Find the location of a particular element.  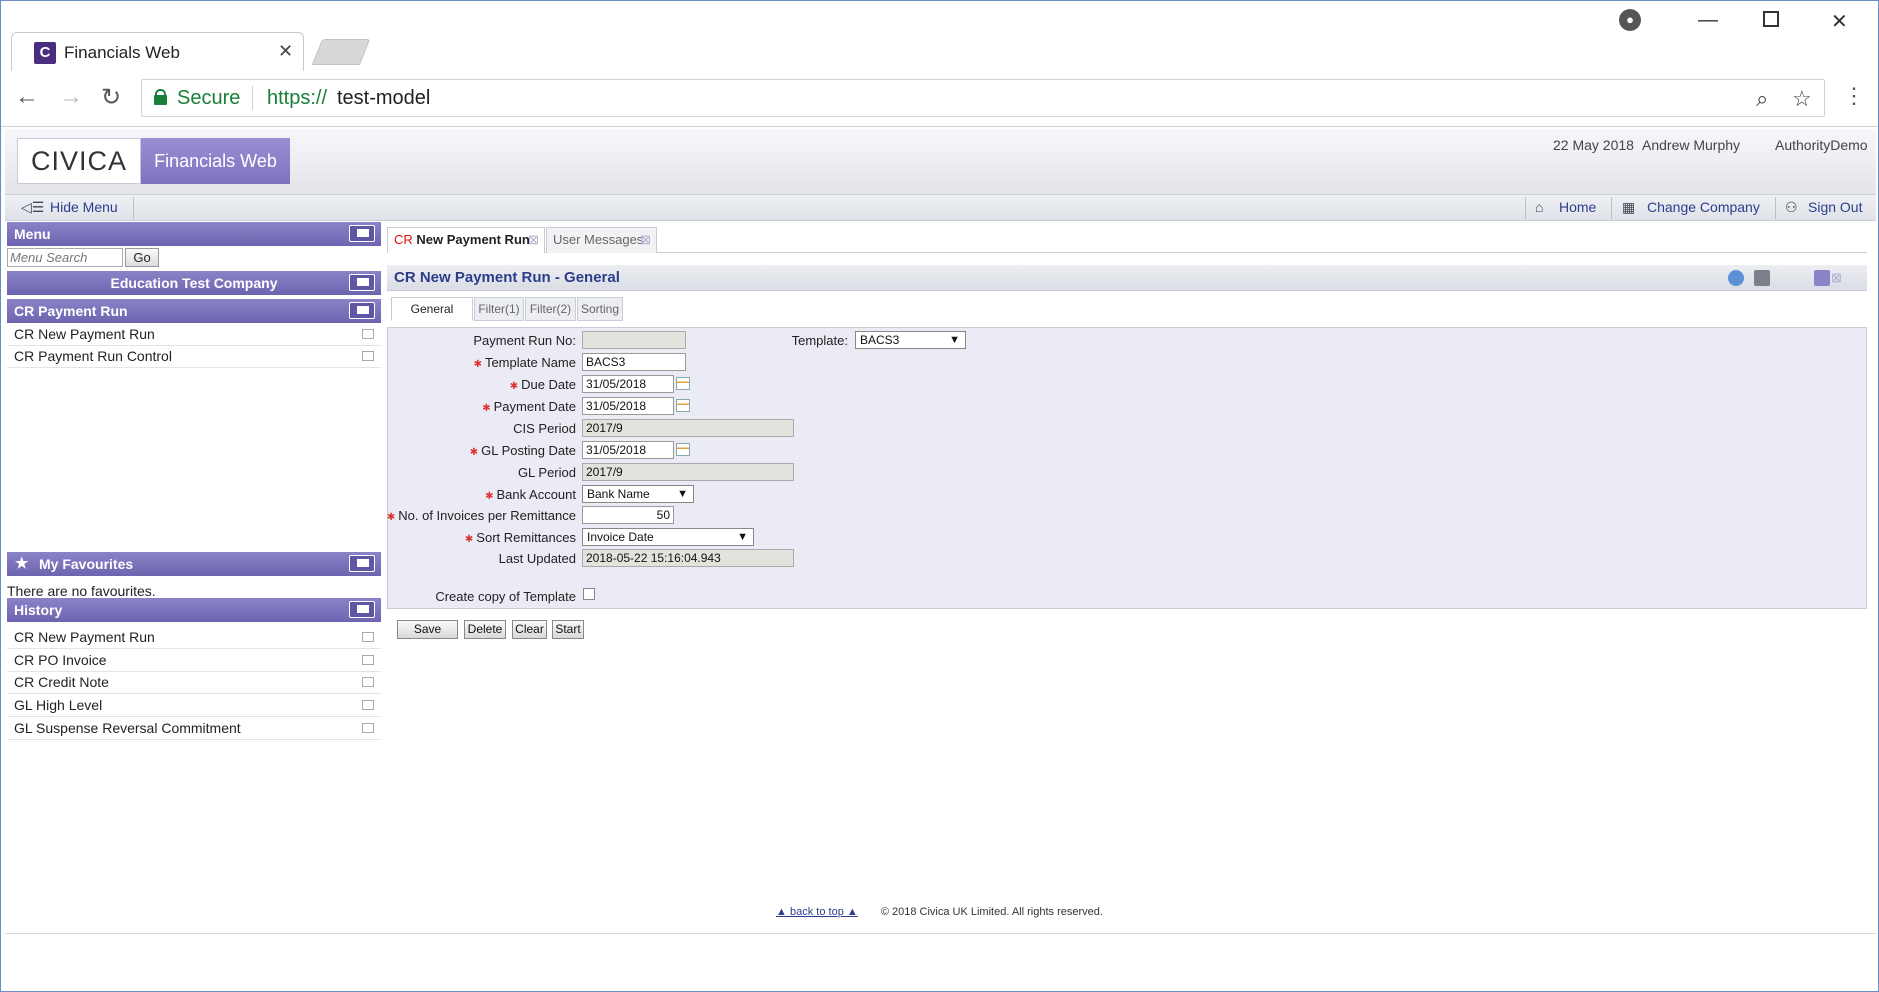

history-item: CR PO Invoice is located at coordinates (194, 661).